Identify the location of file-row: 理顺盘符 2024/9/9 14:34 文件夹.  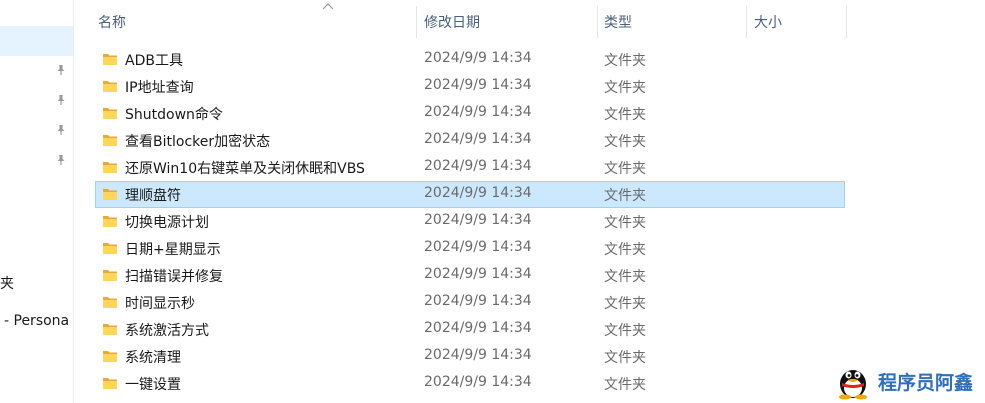
(470, 194).